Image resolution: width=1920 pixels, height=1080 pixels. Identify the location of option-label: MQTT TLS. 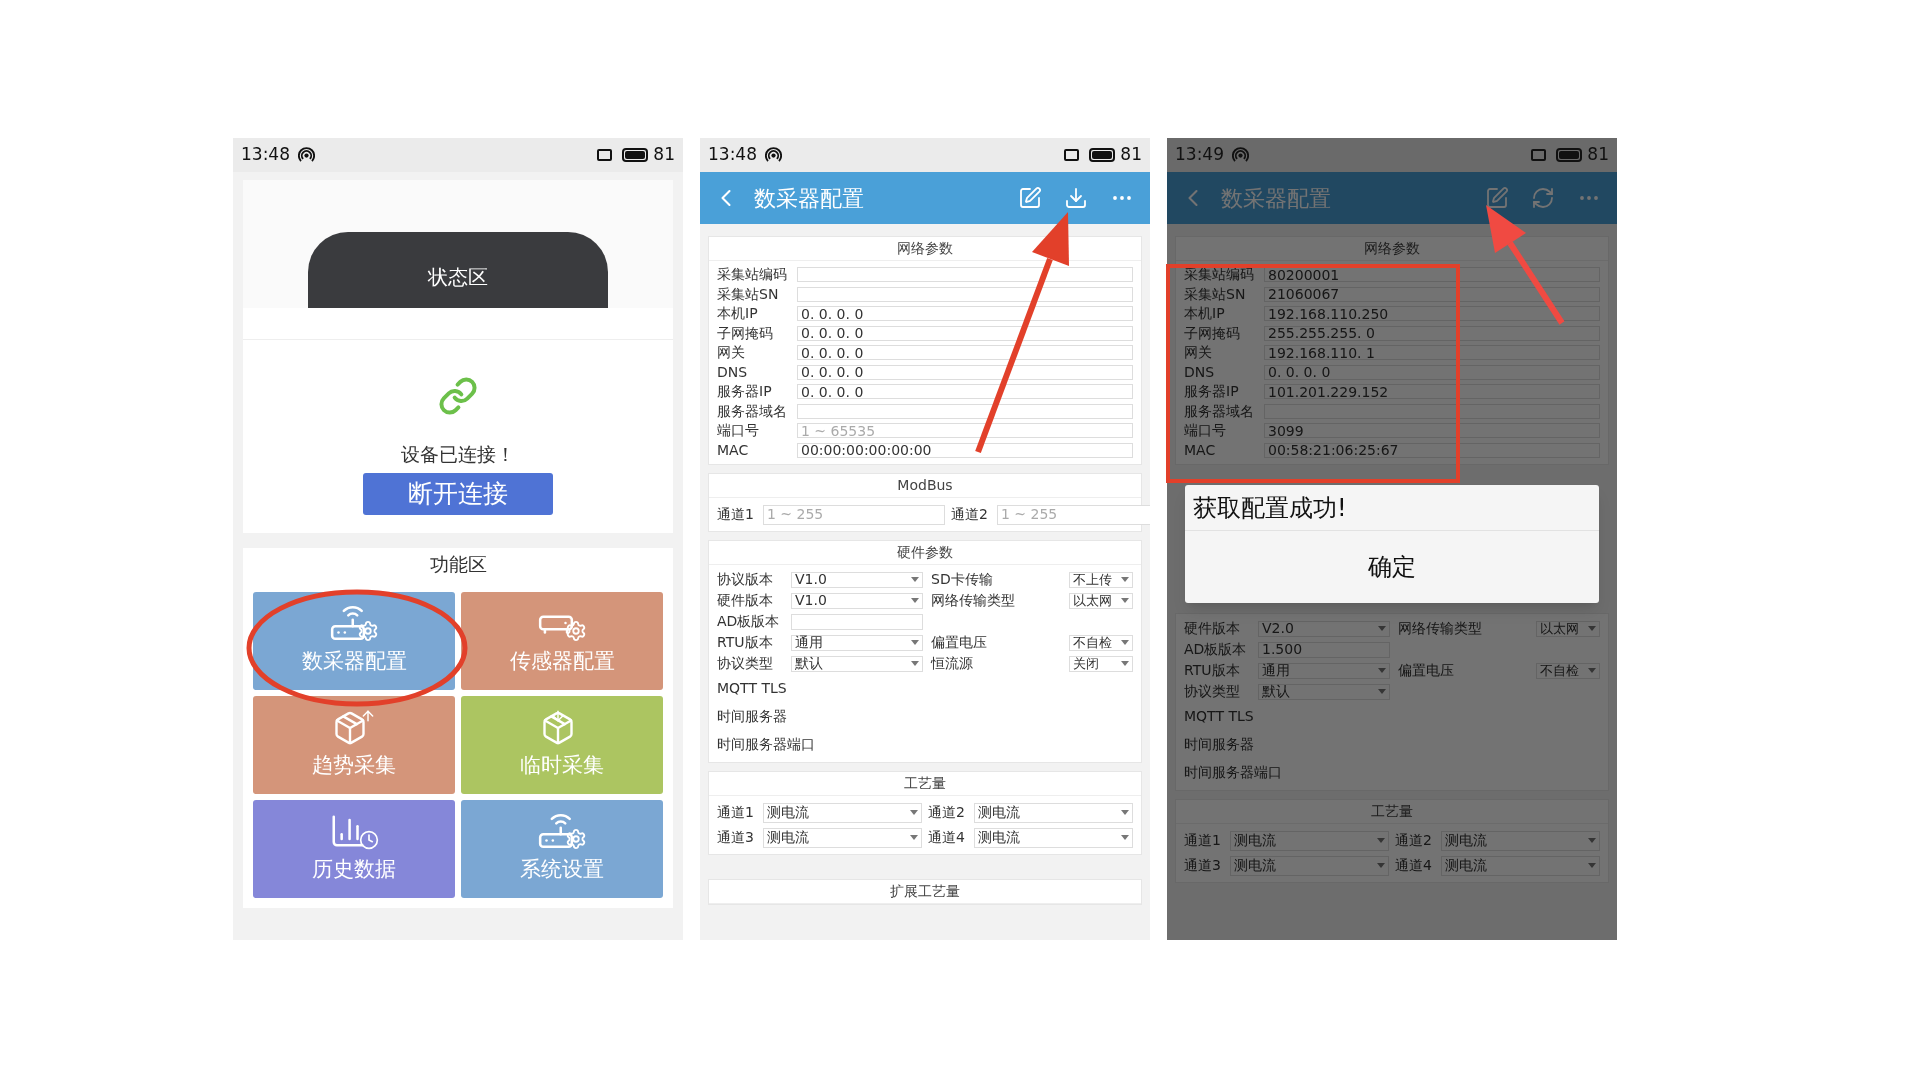
(1219, 716).